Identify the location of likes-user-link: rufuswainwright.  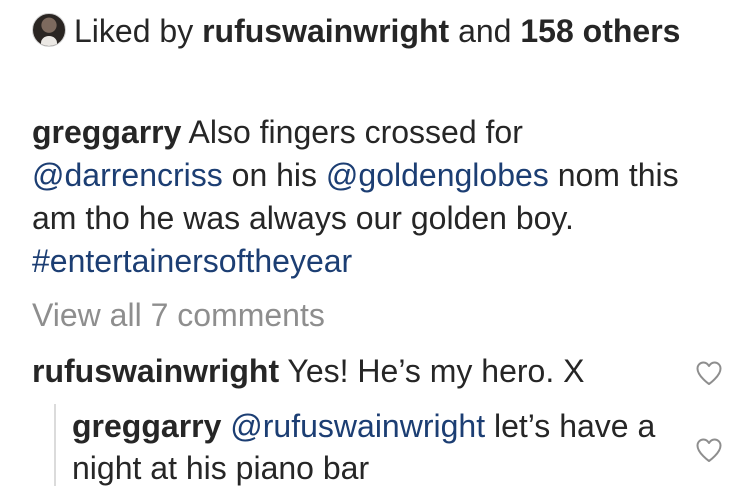
(325, 31).